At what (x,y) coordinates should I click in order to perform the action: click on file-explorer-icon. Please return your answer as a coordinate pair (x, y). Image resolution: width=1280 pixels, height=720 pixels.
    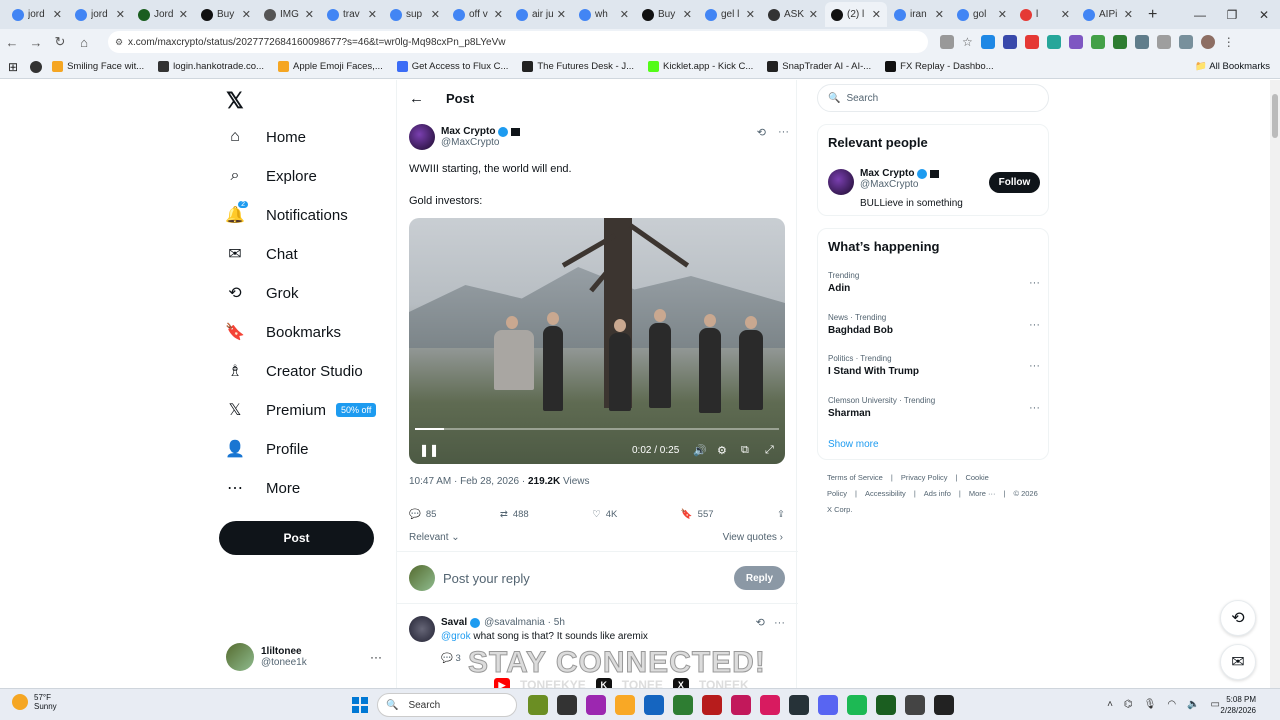
    Looking at the image, I should click on (625, 705).